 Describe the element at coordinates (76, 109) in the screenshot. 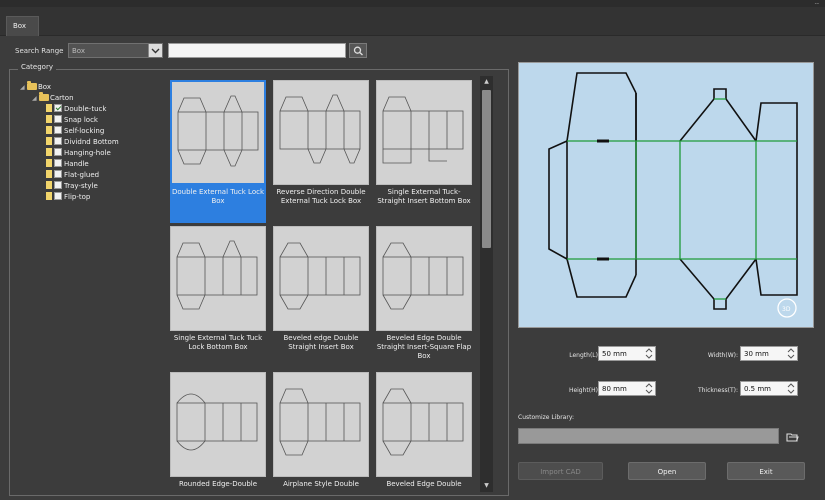

I see `tree-item-double-tuck: Double-tuck` at that location.